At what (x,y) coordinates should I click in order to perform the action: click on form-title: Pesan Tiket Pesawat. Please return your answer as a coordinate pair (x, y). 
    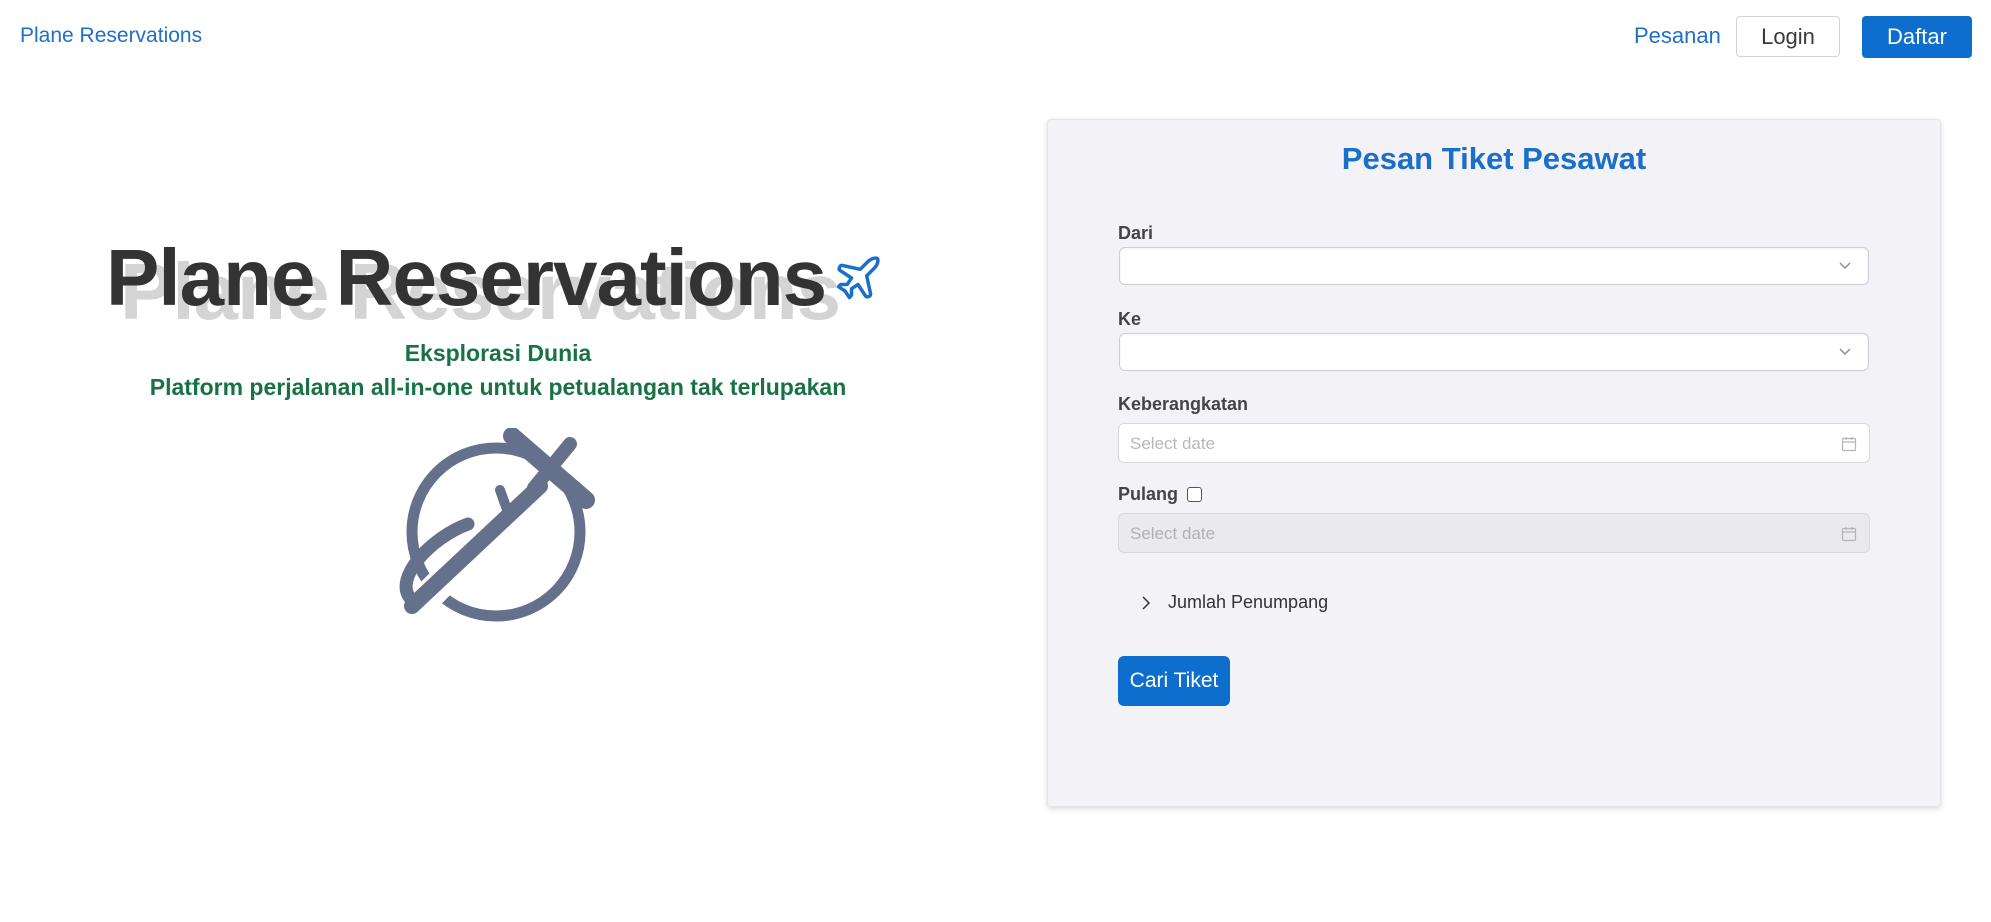
    Looking at the image, I should click on (1494, 158).